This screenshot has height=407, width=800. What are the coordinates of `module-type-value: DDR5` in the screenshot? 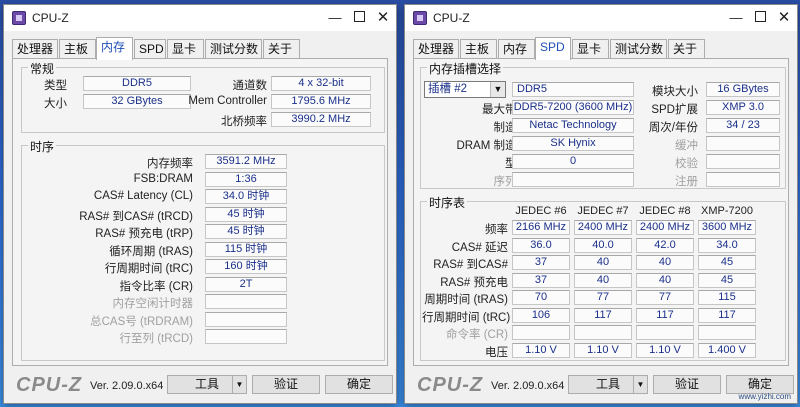 It's located at (573, 89).